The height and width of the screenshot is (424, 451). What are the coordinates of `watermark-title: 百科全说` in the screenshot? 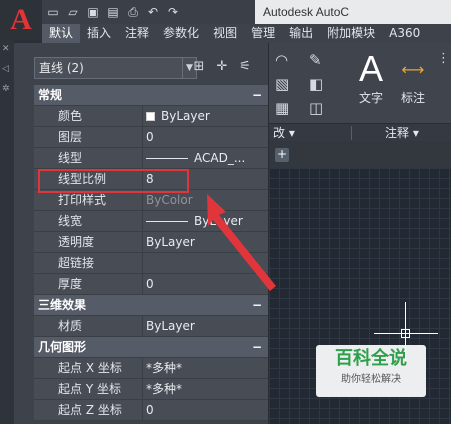 It's located at (371, 358).